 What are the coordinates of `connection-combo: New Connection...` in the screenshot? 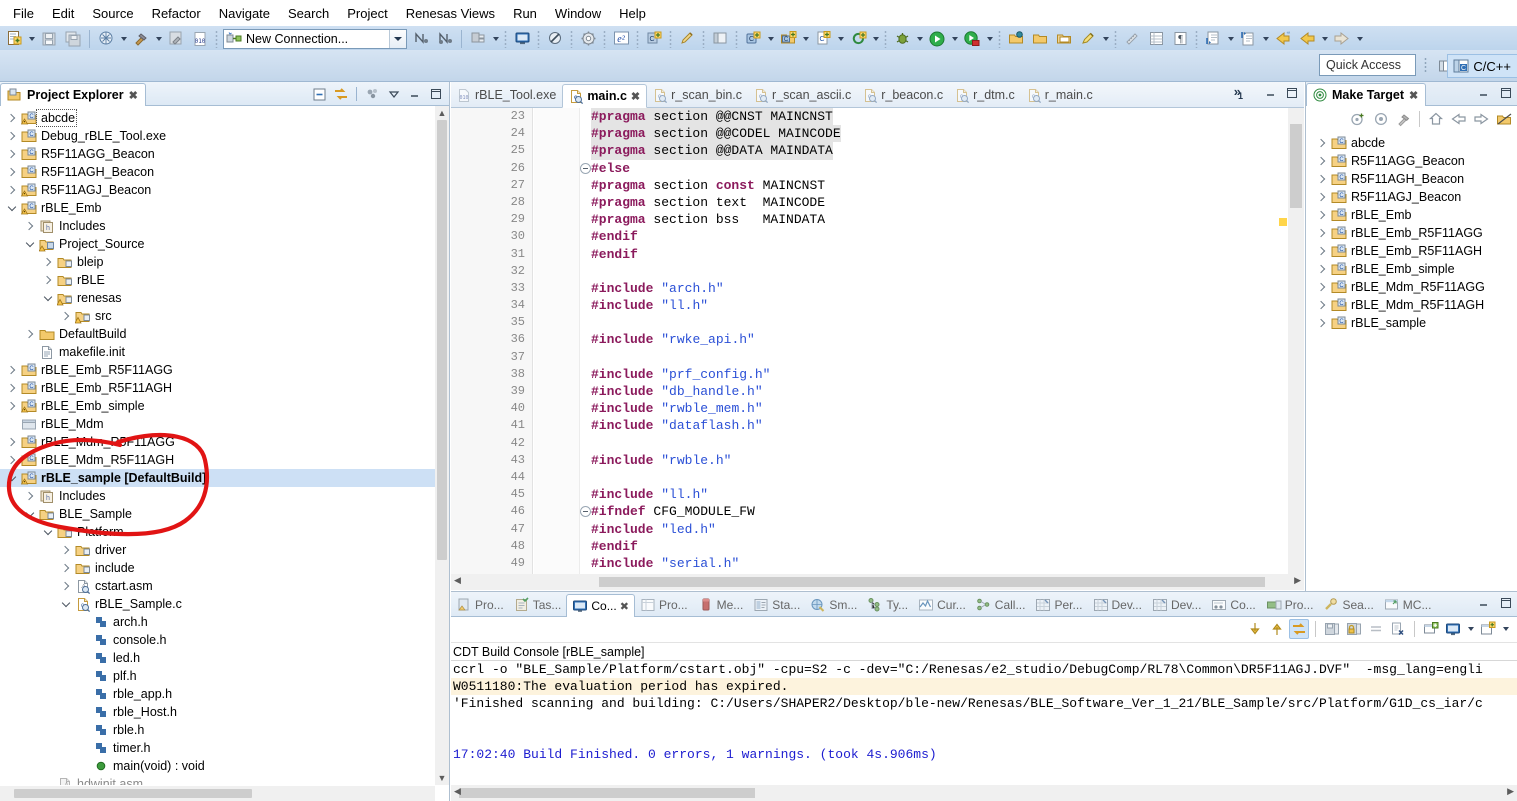 It's located at (315, 38).